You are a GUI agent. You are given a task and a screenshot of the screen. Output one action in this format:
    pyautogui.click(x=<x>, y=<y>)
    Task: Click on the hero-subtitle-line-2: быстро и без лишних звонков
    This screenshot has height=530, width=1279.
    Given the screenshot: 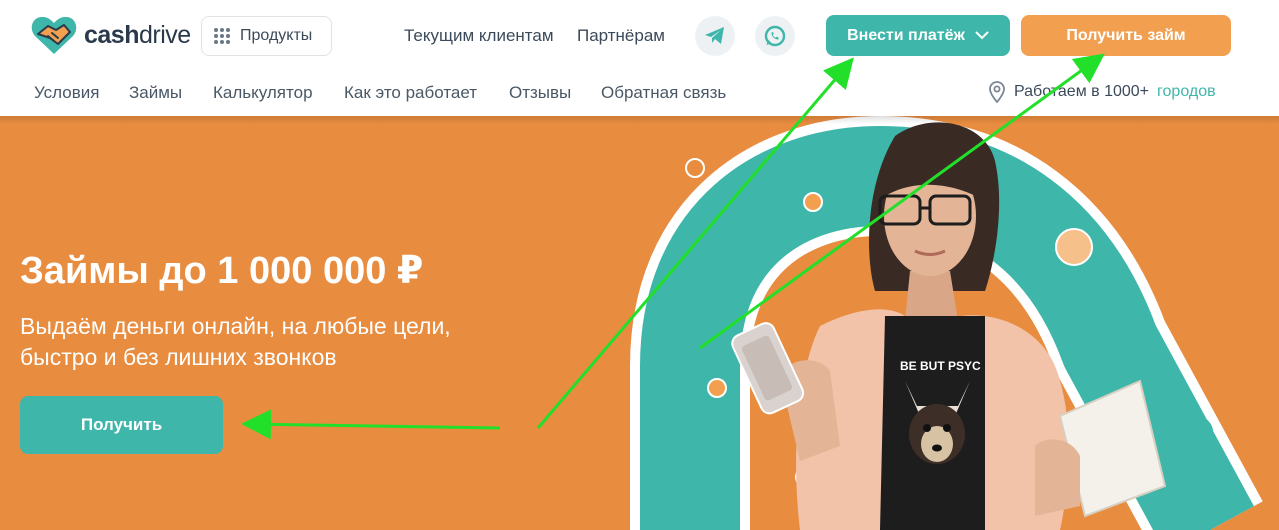 What is the action you would take?
    pyautogui.click(x=178, y=357)
    